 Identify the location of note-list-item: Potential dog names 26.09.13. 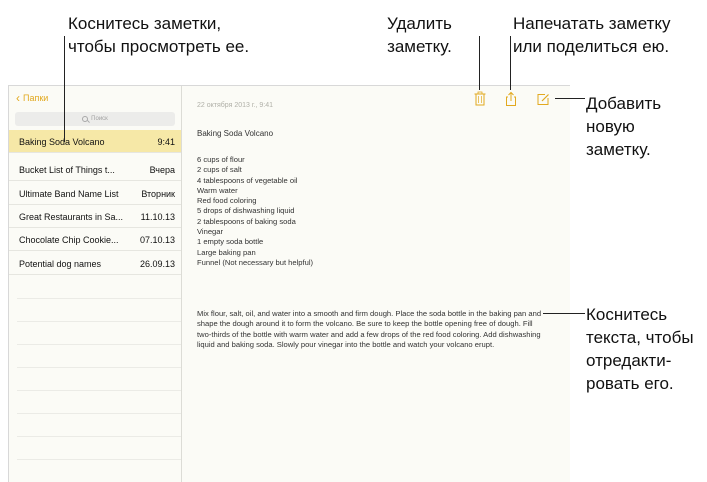
(95, 263).